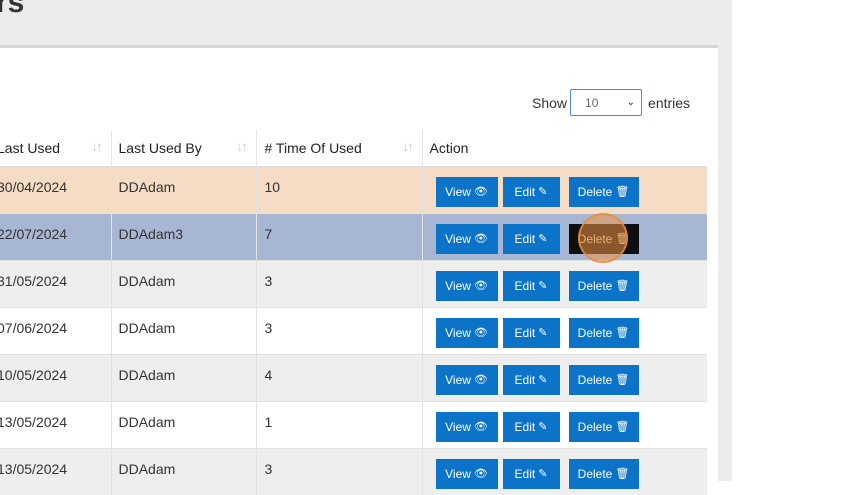  Describe the element at coordinates (12, 9) in the screenshot. I see `page-title: rs` at that location.